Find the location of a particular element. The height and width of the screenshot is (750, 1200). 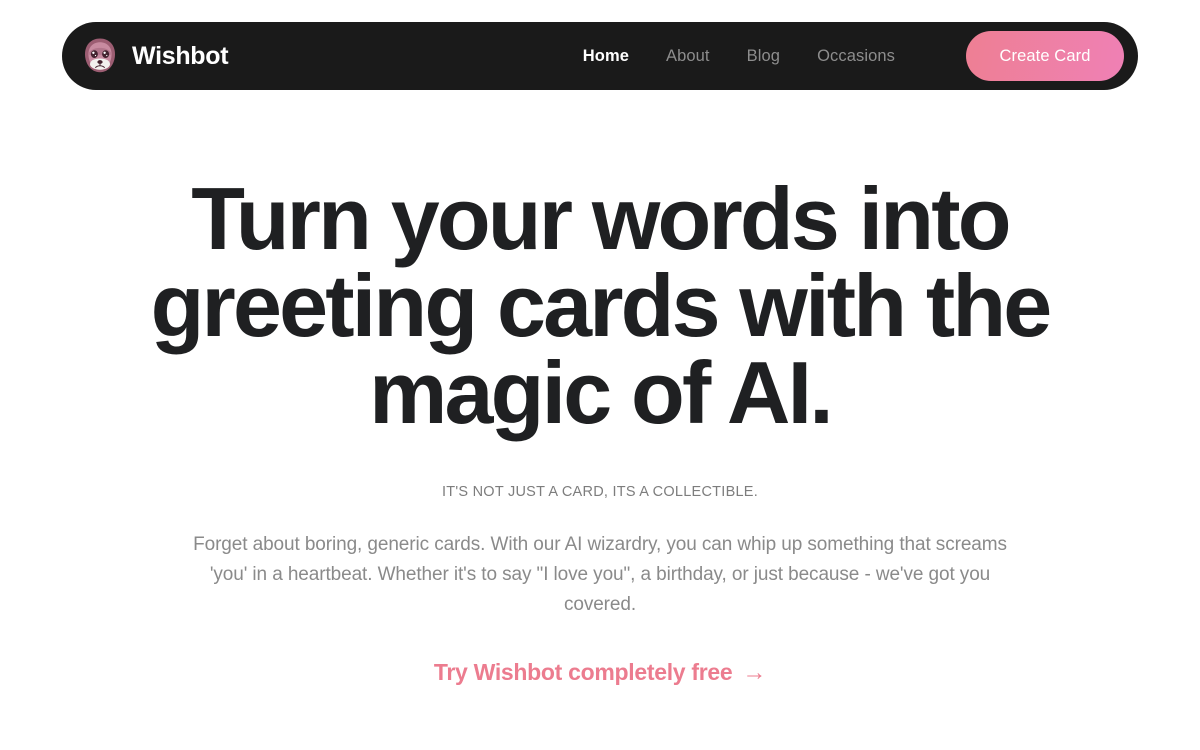

nav-item-occasions: Occasions is located at coordinates (856, 56).